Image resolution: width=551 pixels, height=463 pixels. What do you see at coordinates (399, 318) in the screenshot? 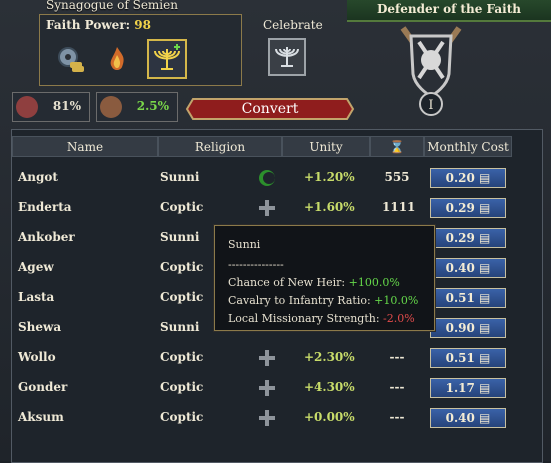
I see `tooltip-line3-value: -2.0%` at bounding box center [399, 318].